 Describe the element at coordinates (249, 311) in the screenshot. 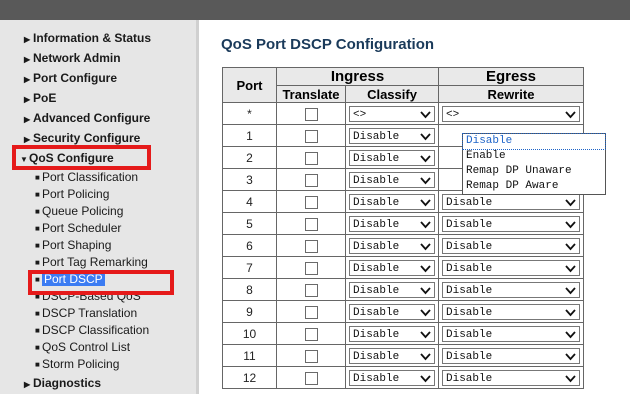

I see `port-cell: 9` at that location.